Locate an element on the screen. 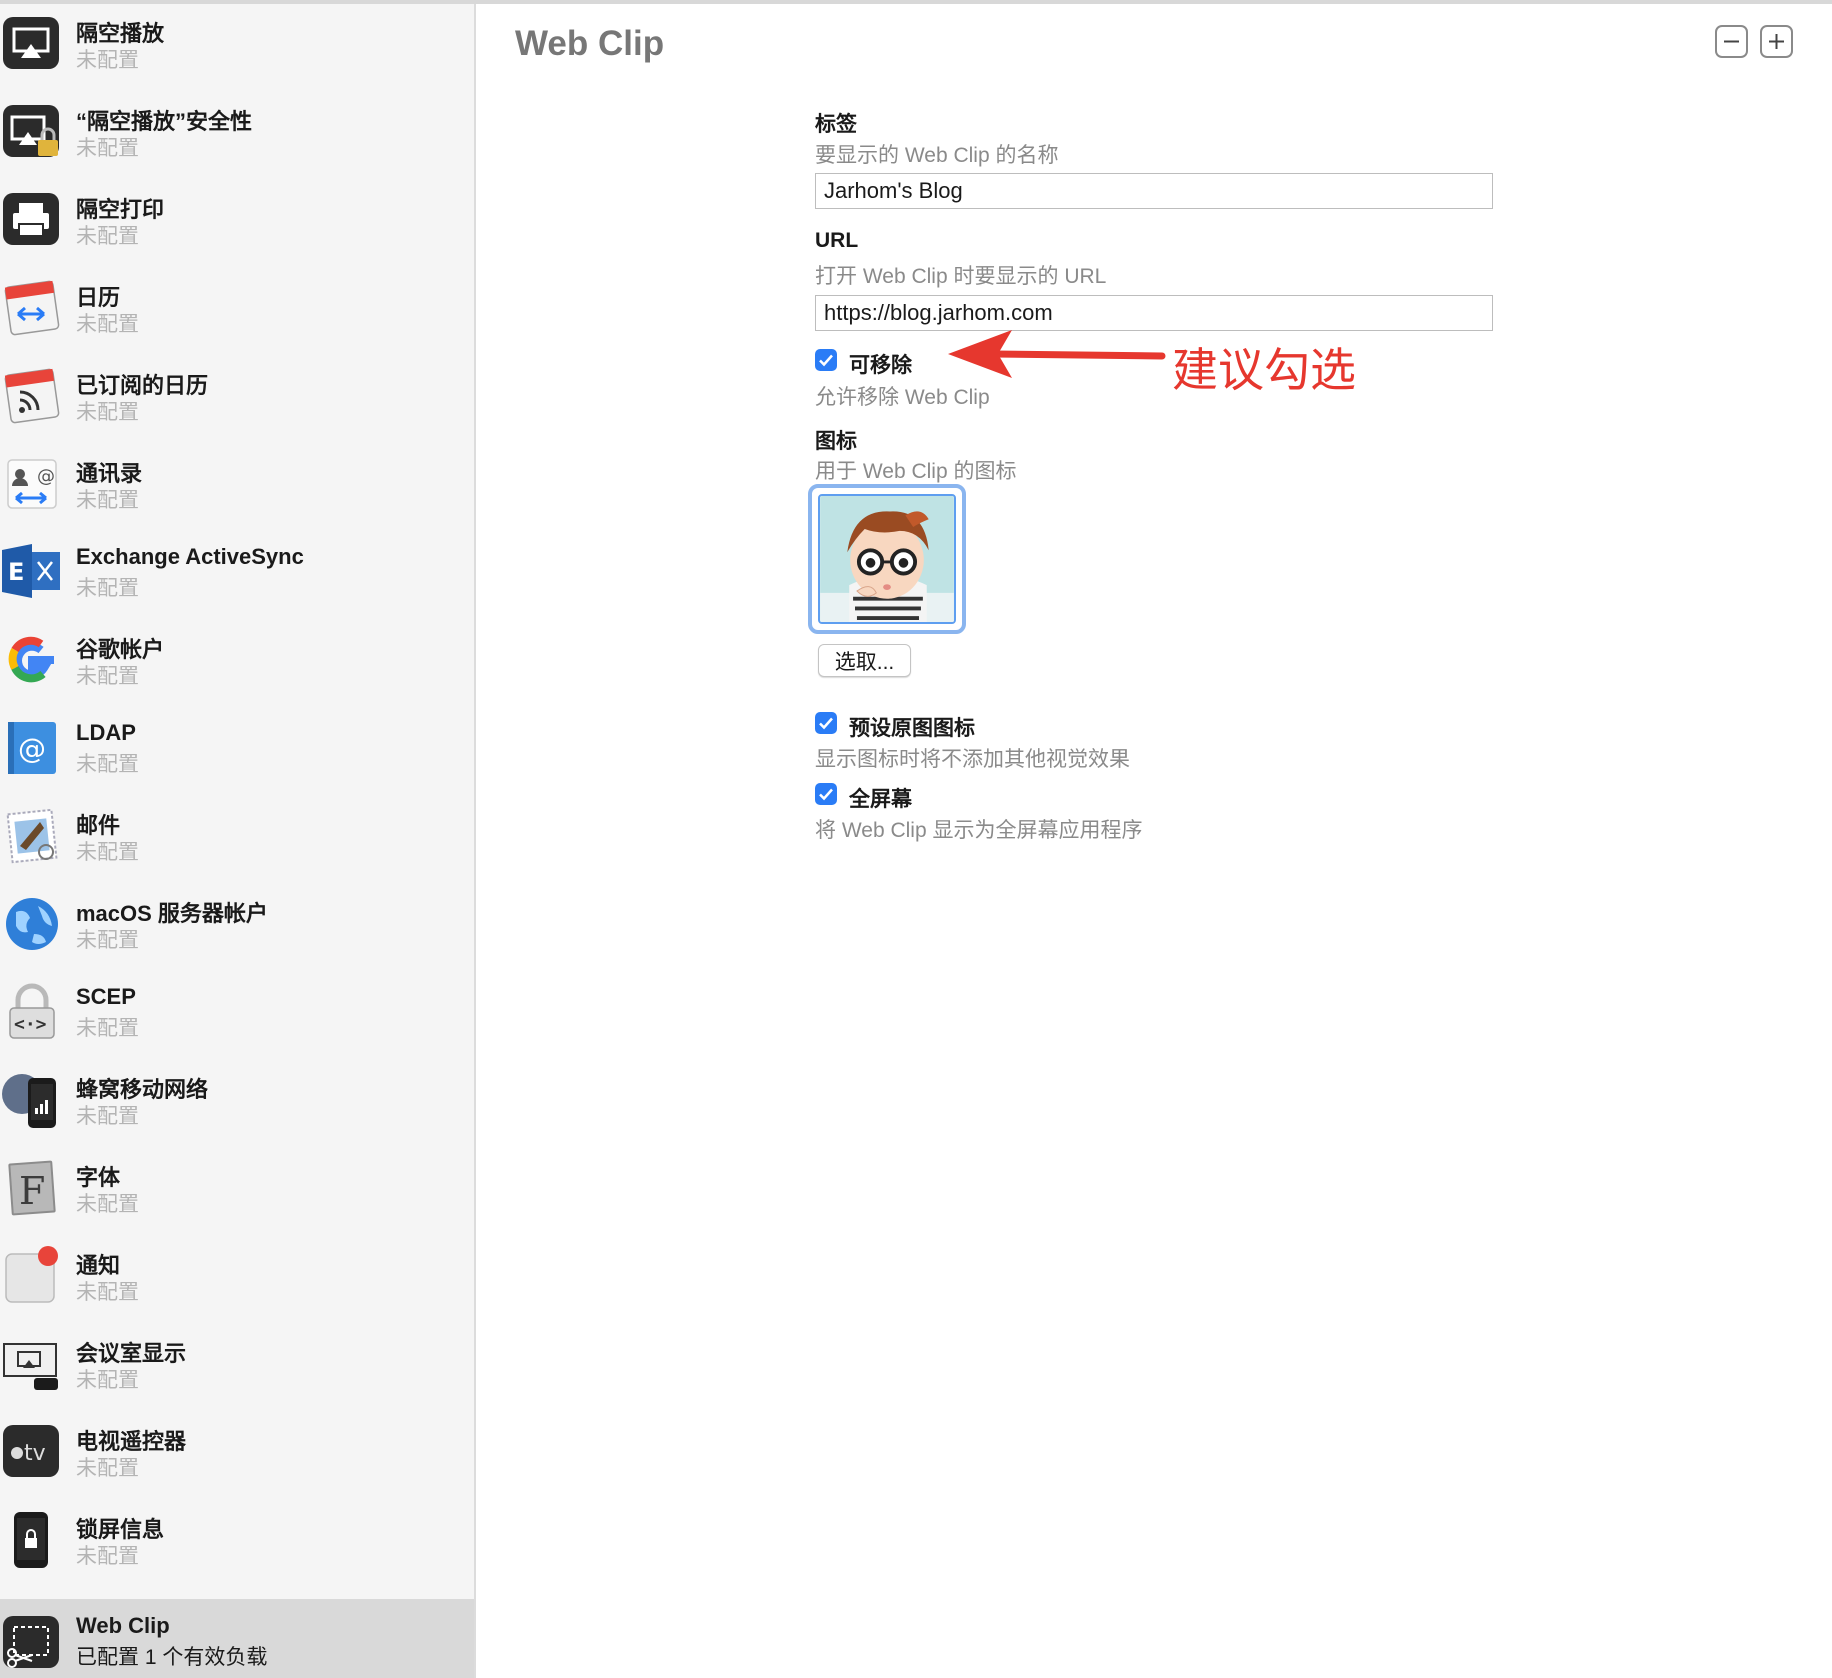  precomposed-checkbox is located at coordinates (826, 723).